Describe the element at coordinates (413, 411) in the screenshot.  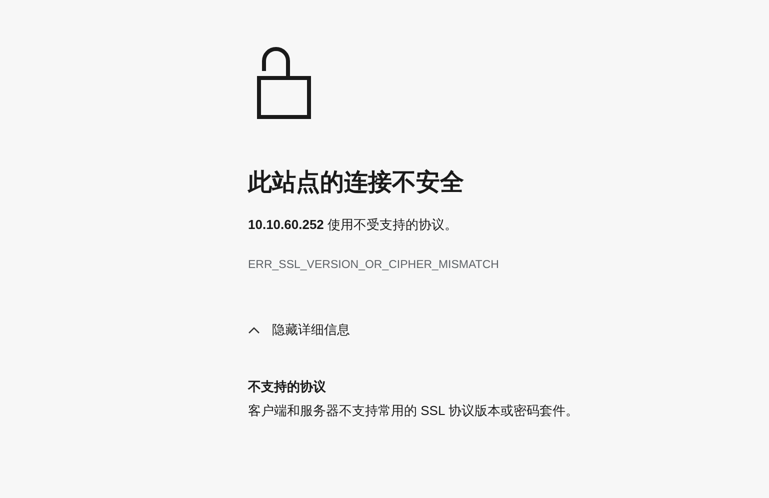
I see `details-text: 客户端和服务器不支持常用的 SSL 协议版本或密码套件。` at that location.